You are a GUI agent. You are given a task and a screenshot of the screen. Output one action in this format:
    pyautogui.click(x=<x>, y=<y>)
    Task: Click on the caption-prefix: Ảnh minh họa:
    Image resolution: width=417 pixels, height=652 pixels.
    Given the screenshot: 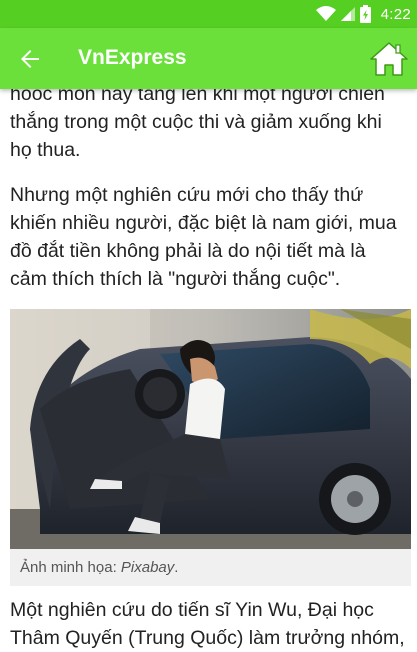 What is the action you would take?
    pyautogui.click(x=70, y=567)
    